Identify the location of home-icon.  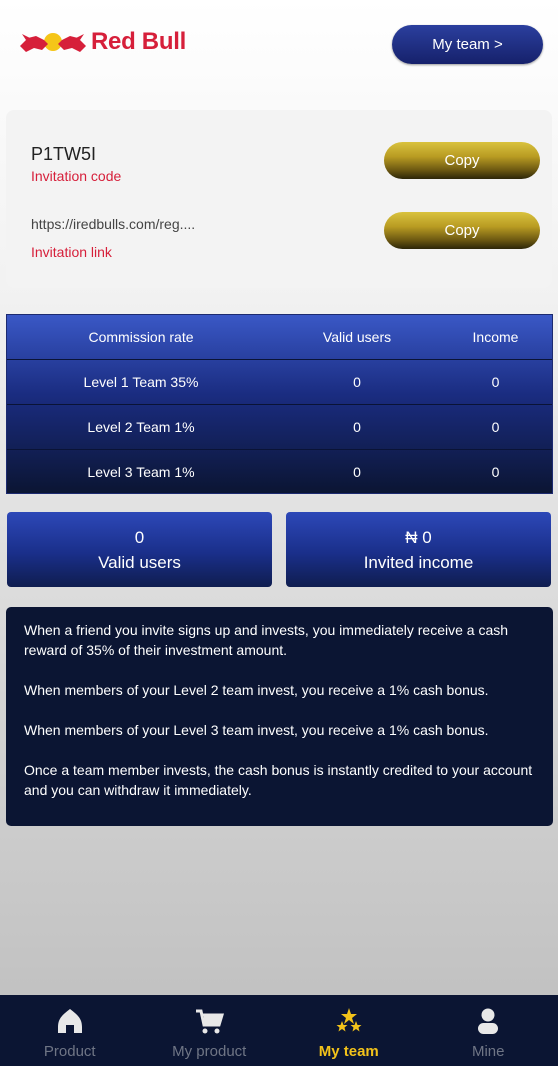
(69, 1021).